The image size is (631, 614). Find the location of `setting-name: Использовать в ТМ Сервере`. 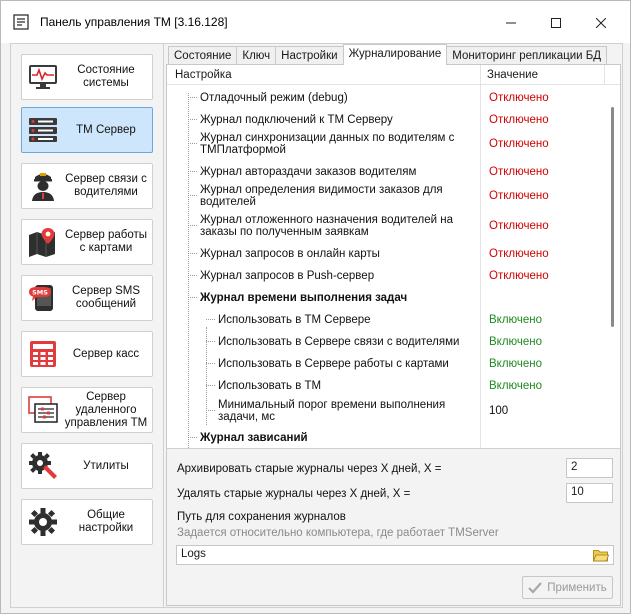

setting-name: Использовать в ТМ Сервере is located at coordinates (294, 320).